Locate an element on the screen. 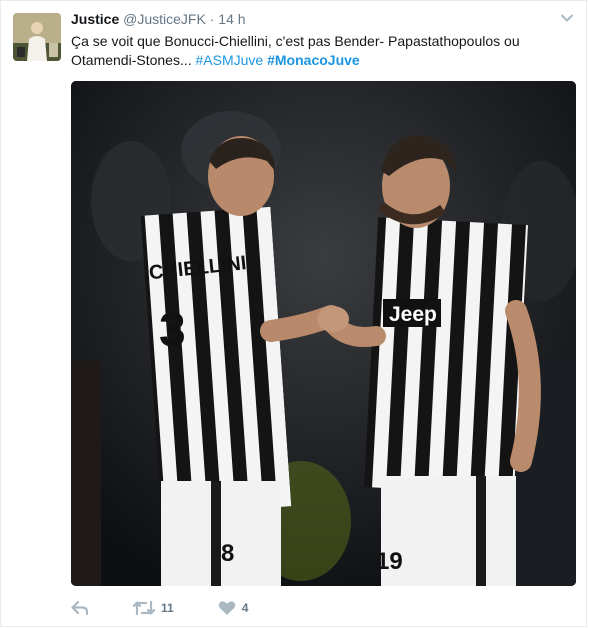  jersey-number-left: 3 is located at coordinates (172, 330).